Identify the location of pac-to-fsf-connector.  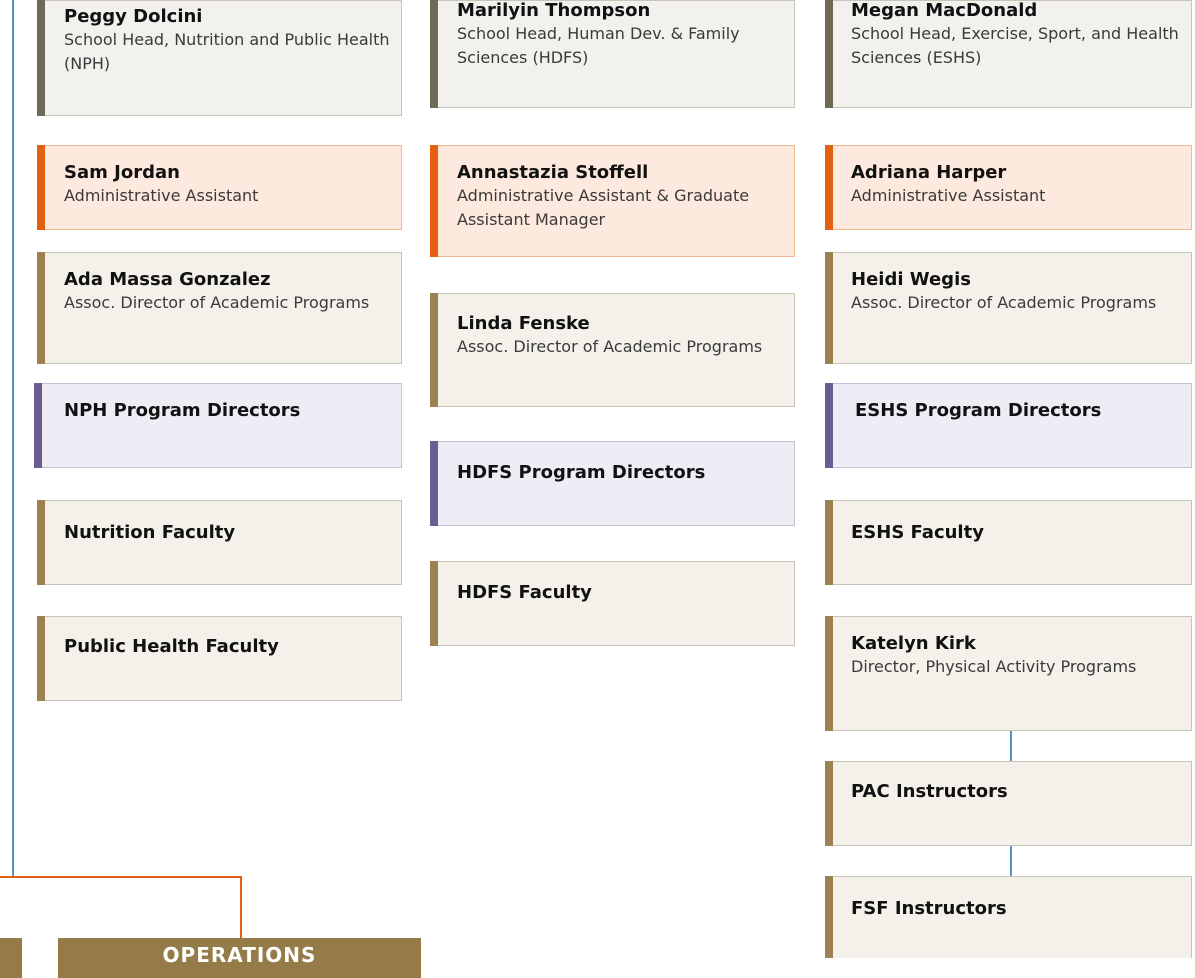
(1011, 861).